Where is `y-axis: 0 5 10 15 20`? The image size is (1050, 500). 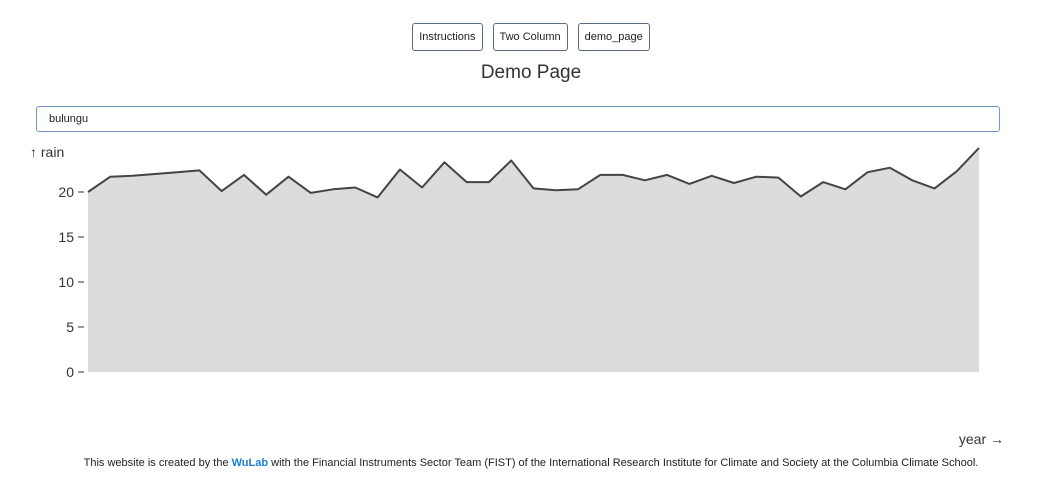 y-axis: 0 5 10 15 20 is located at coordinates (71, 282).